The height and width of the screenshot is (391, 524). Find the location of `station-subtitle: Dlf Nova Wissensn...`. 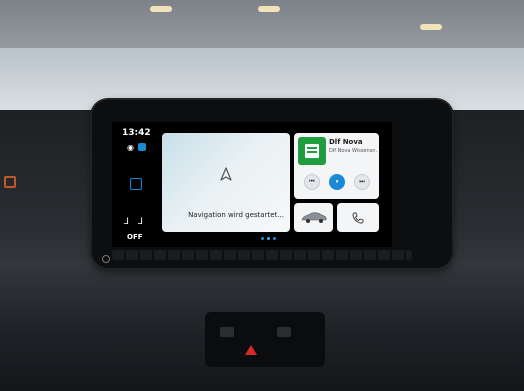

station-subtitle: Dlf Nova Wissensn... is located at coordinates (353, 151).